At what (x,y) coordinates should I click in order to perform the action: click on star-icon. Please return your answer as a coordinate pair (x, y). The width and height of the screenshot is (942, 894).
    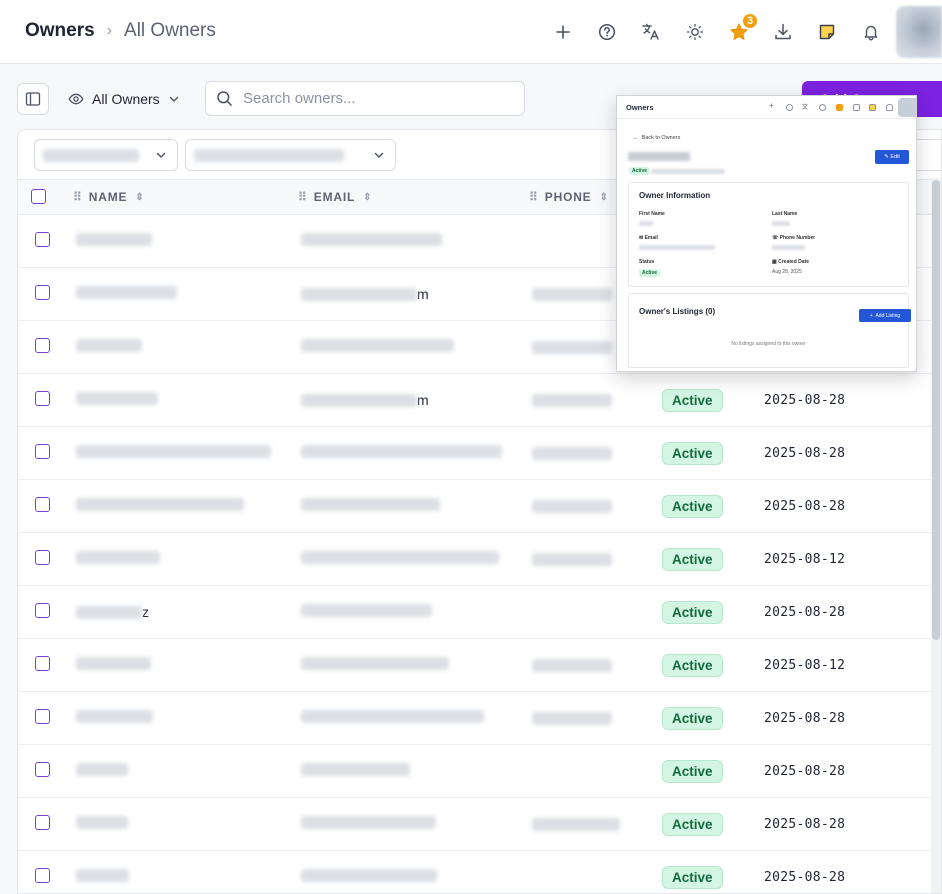
    Looking at the image, I should click on (839, 107).